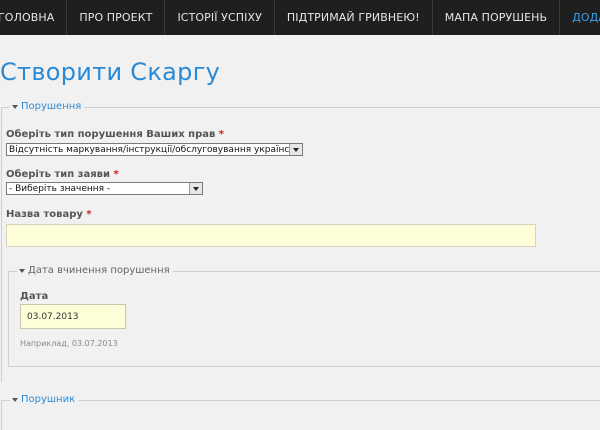  Describe the element at coordinates (73, 316) in the screenshot. I see `date-input: 03.07.2013` at that location.